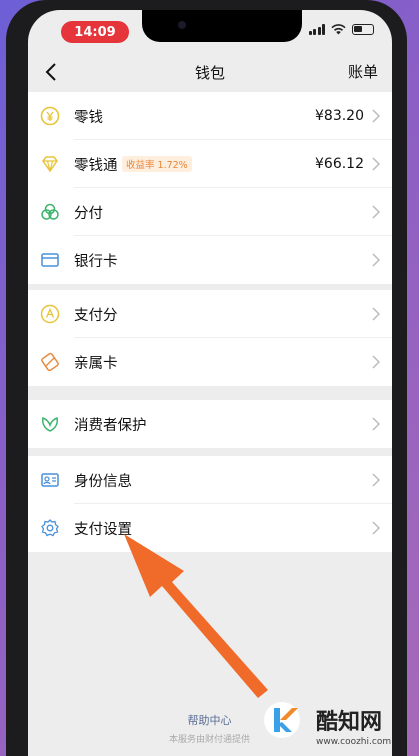 The height and width of the screenshot is (756, 419). Describe the element at coordinates (210, 480) in the screenshot. I see `row-identity-info: 身份信息` at that location.